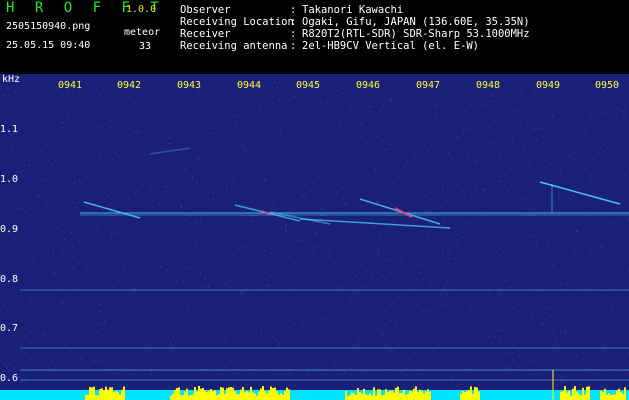  What do you see at coordinates (293, 46) in the screenshot?
I see `antenna-sep: :` at bounding box center [293, 46].